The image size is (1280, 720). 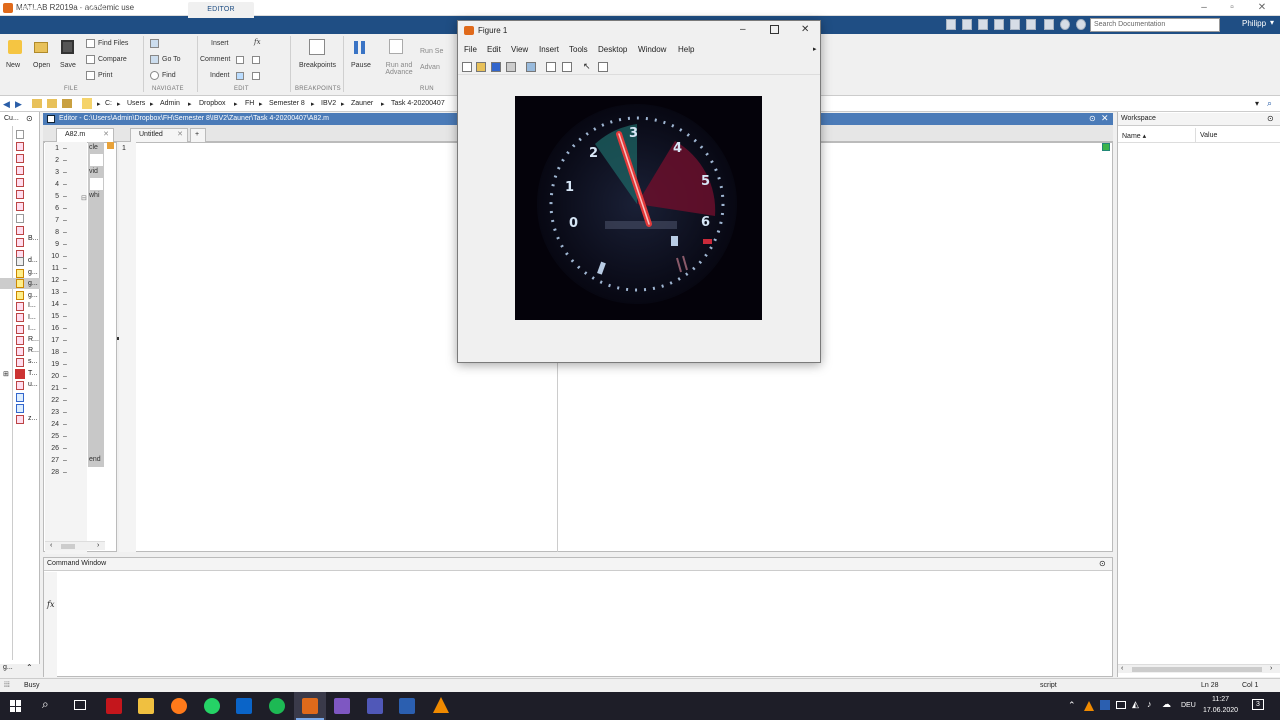 What do you see at coordinates (531, 67) in the screenshot?
I see `link-plot-icon` at bounding box center [531, 67].